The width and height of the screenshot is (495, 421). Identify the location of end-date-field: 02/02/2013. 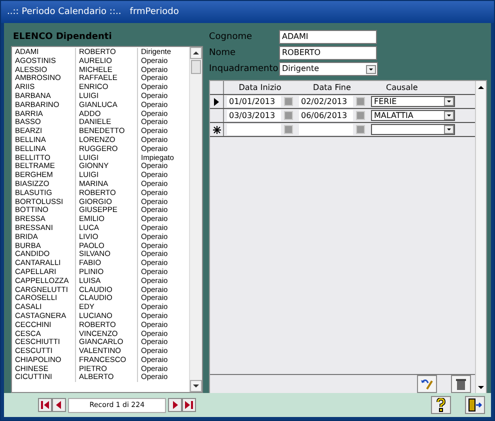
(326, 101).